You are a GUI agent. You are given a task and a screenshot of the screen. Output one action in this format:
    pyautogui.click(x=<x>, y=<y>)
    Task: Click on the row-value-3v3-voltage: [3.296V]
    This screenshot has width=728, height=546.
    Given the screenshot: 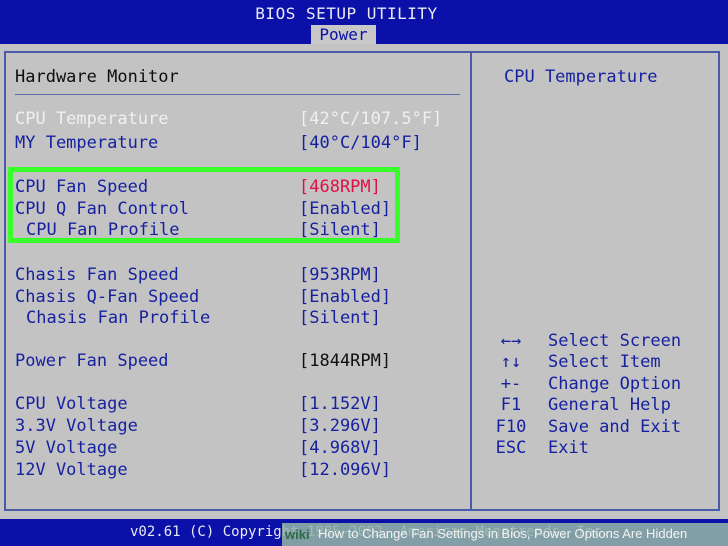 What is the action you would take?
    pyautogui.click(x=340, y=426)
    